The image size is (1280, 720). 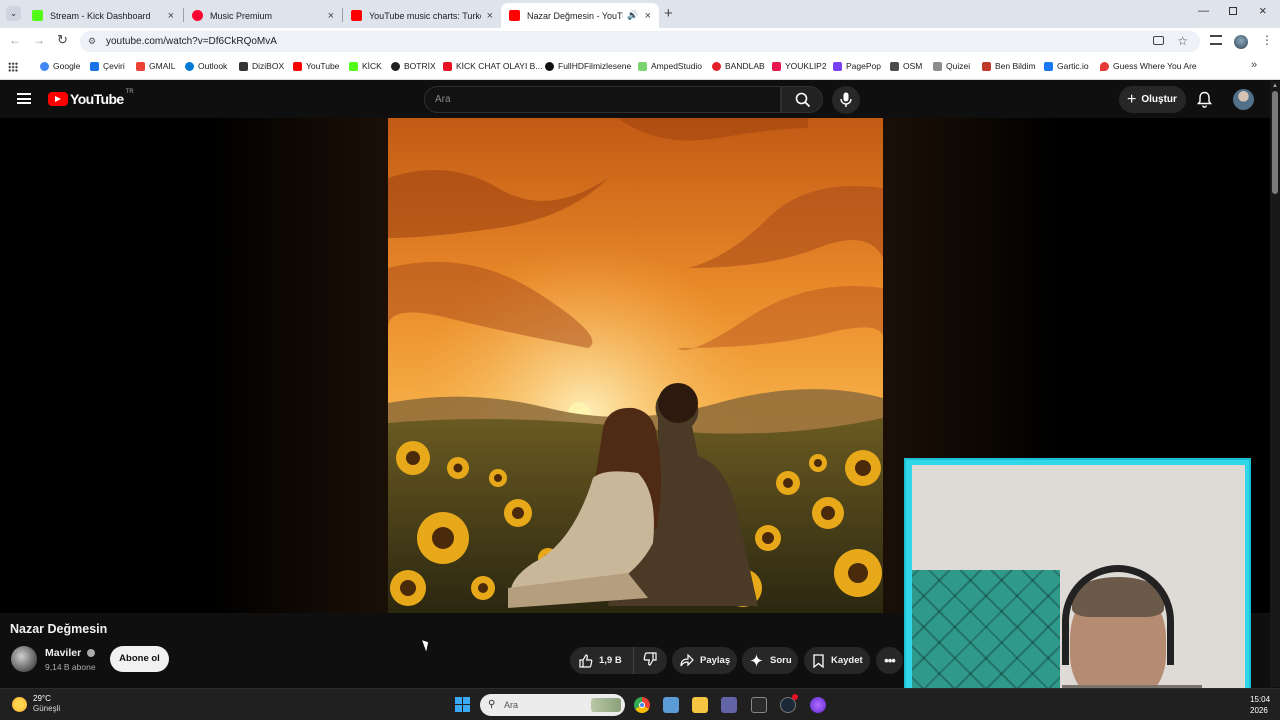 I want to click on bookmark-youklip: YOUKLIP2, so click(x=799, y=66).